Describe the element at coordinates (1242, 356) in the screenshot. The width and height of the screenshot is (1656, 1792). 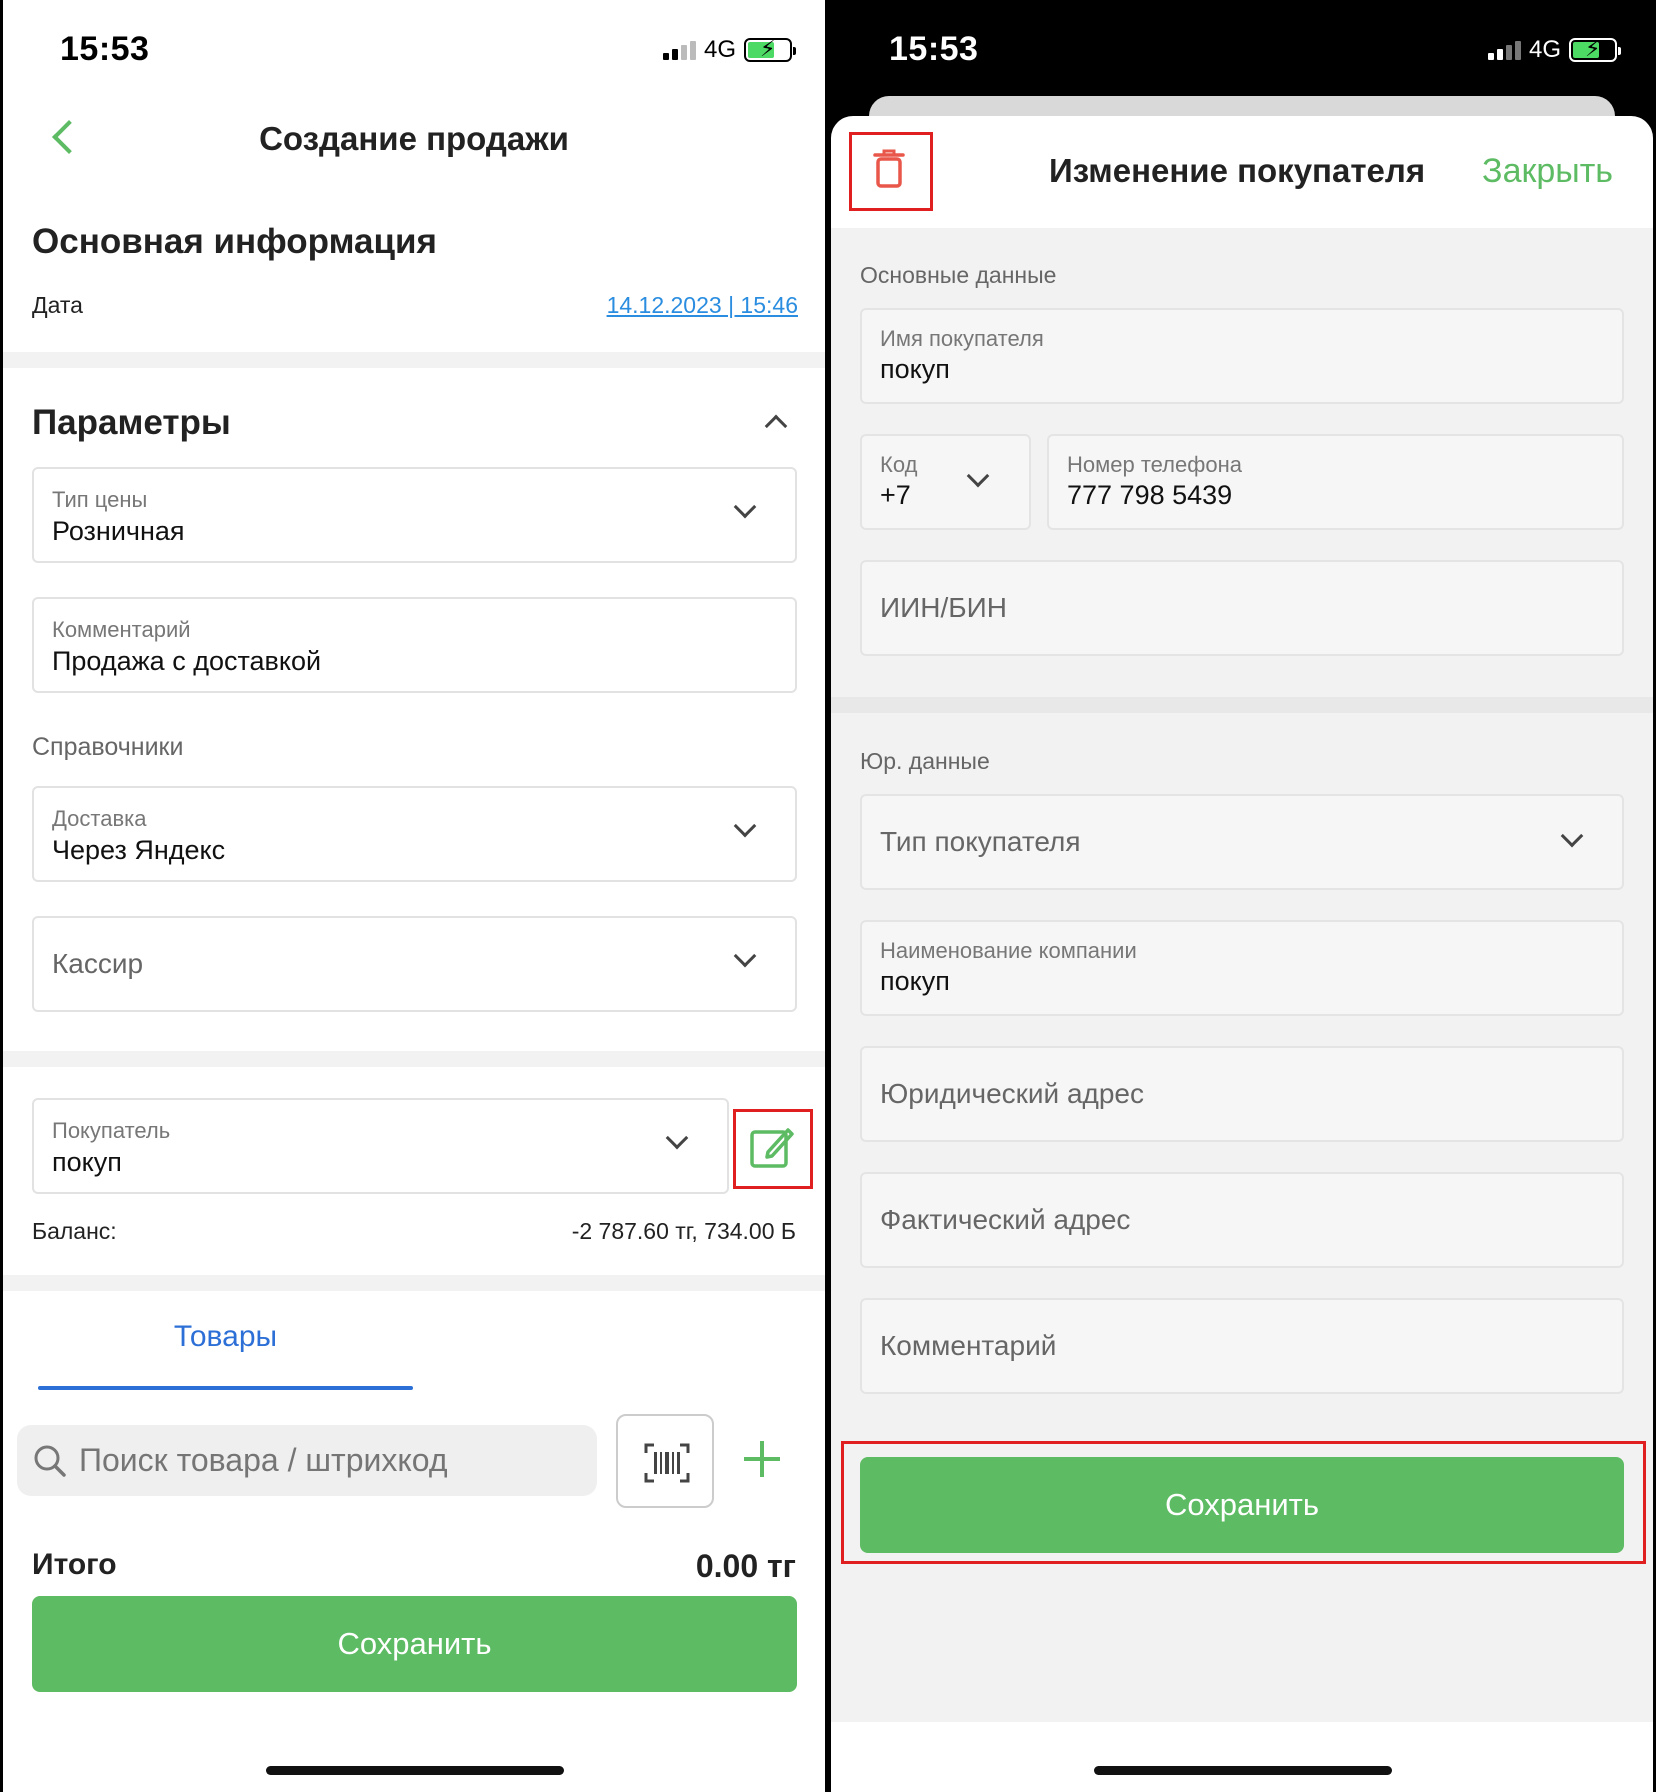
I see `buyer-name-field: Имя покупателя покуп` at that location.